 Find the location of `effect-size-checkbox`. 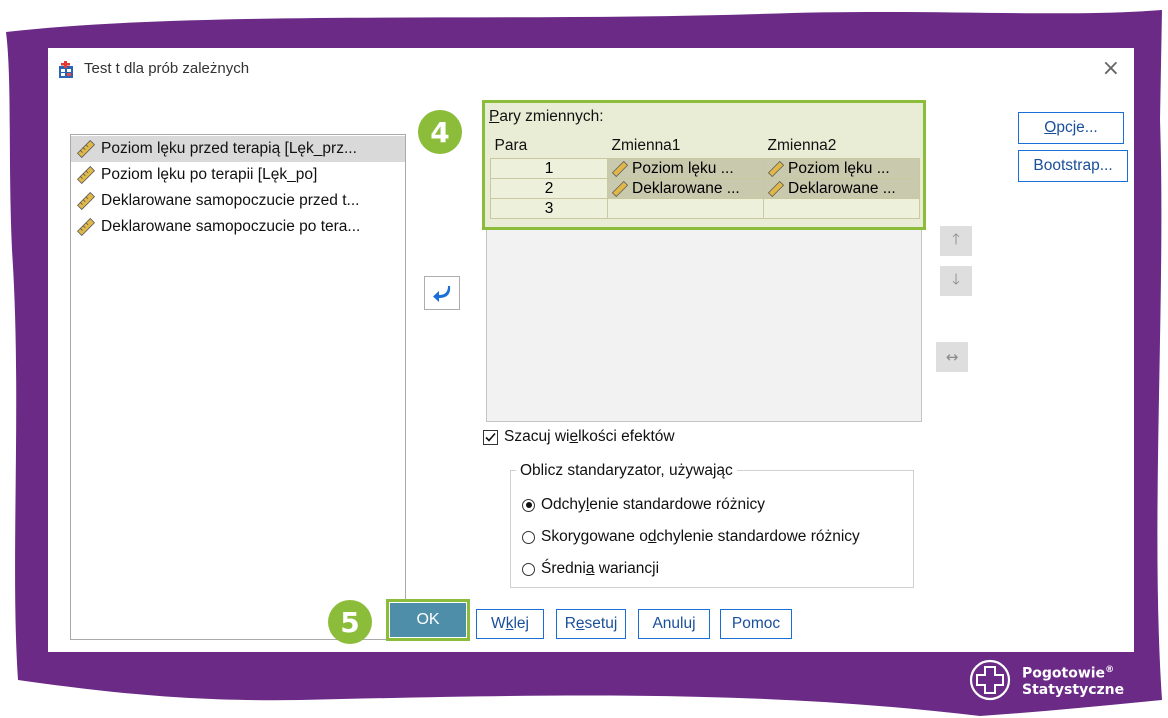

effect-size-checkbox is located at coordinates (490, 437).